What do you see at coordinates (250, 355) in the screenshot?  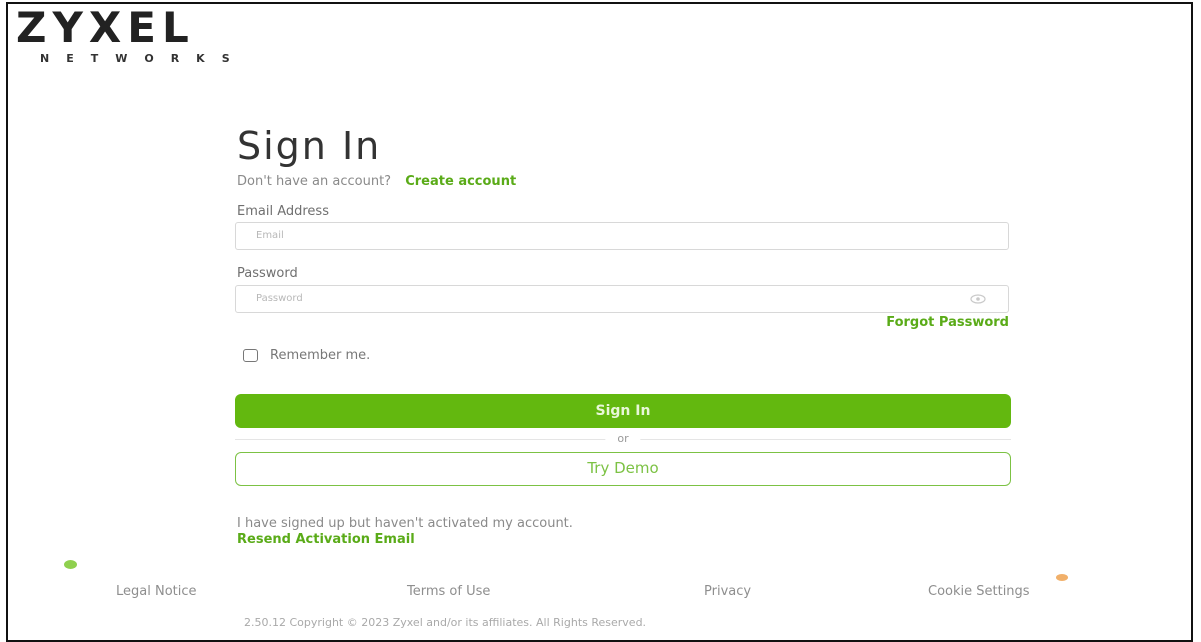 I see `remember-me-checkbox` at bounding box center [250, 355].